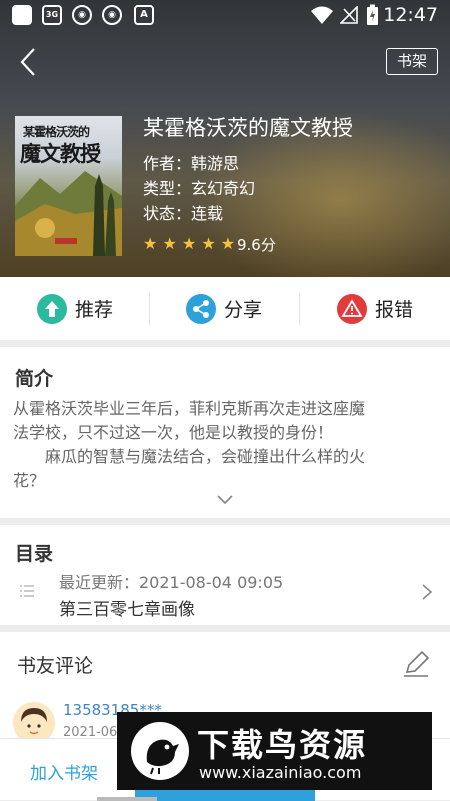  I want to click on comments-title: 书友评论, so click(55, 666).